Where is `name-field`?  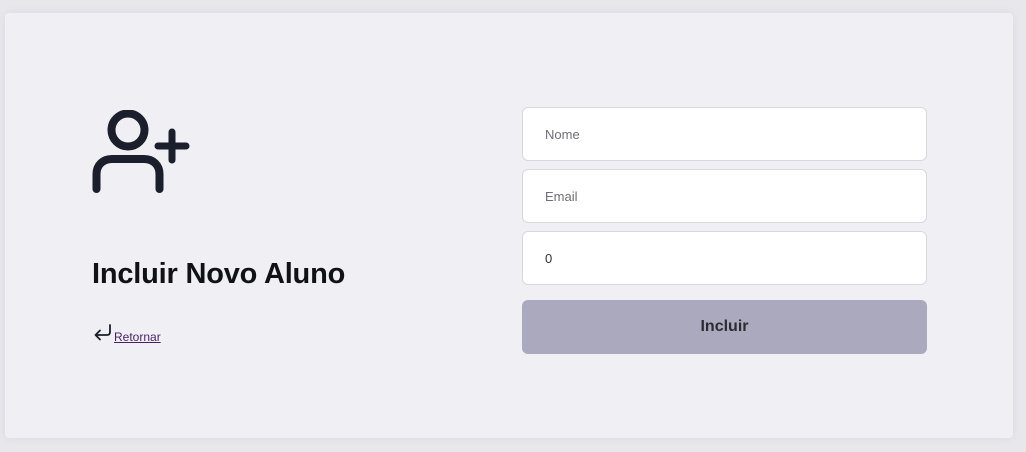
name-field is located at coordinates (724, 134).